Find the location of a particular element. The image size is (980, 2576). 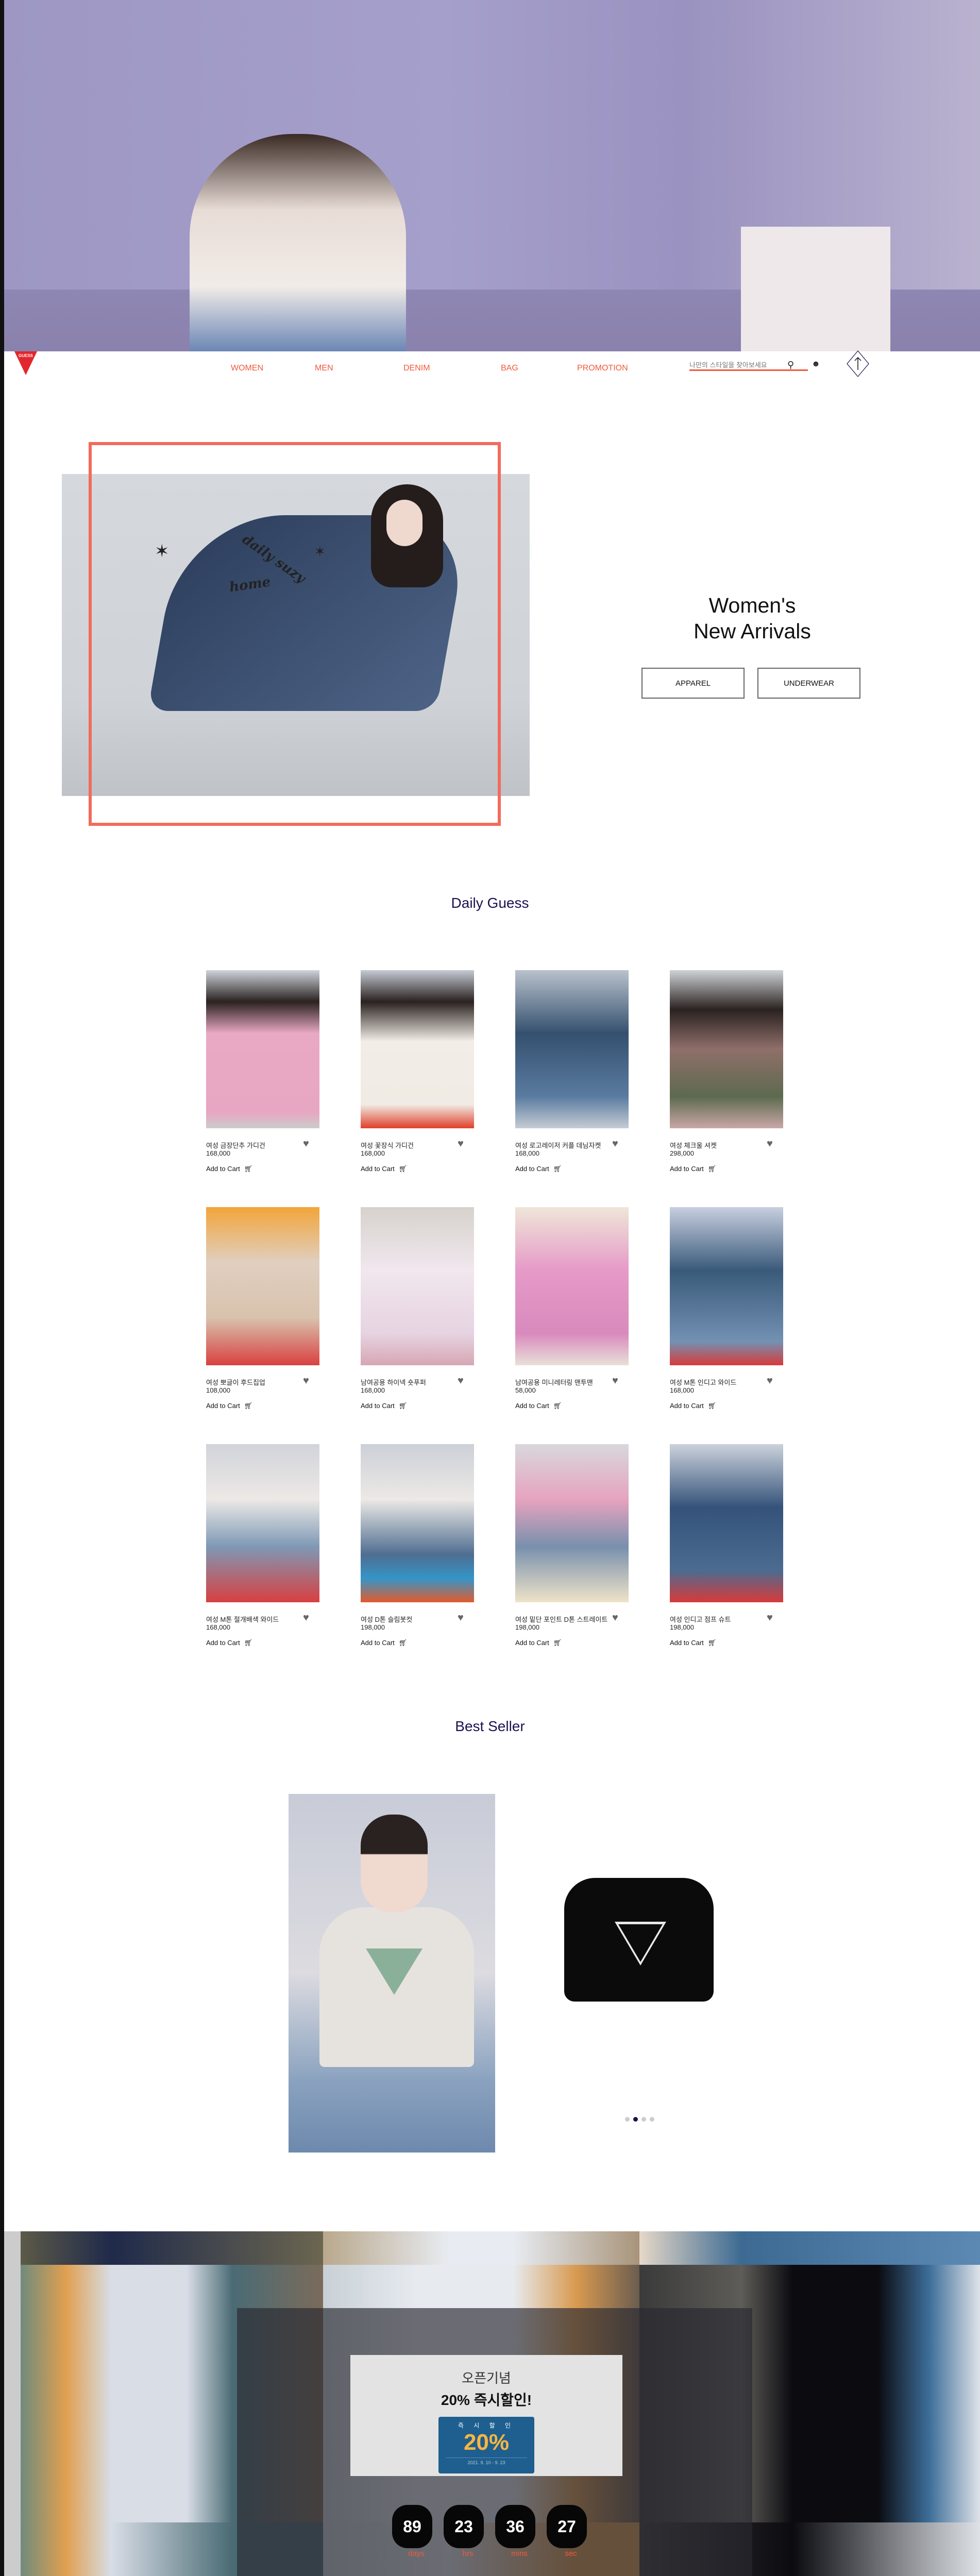

product-name: 여성 금장단추 가디건 is located at coordinates (235, 1145).